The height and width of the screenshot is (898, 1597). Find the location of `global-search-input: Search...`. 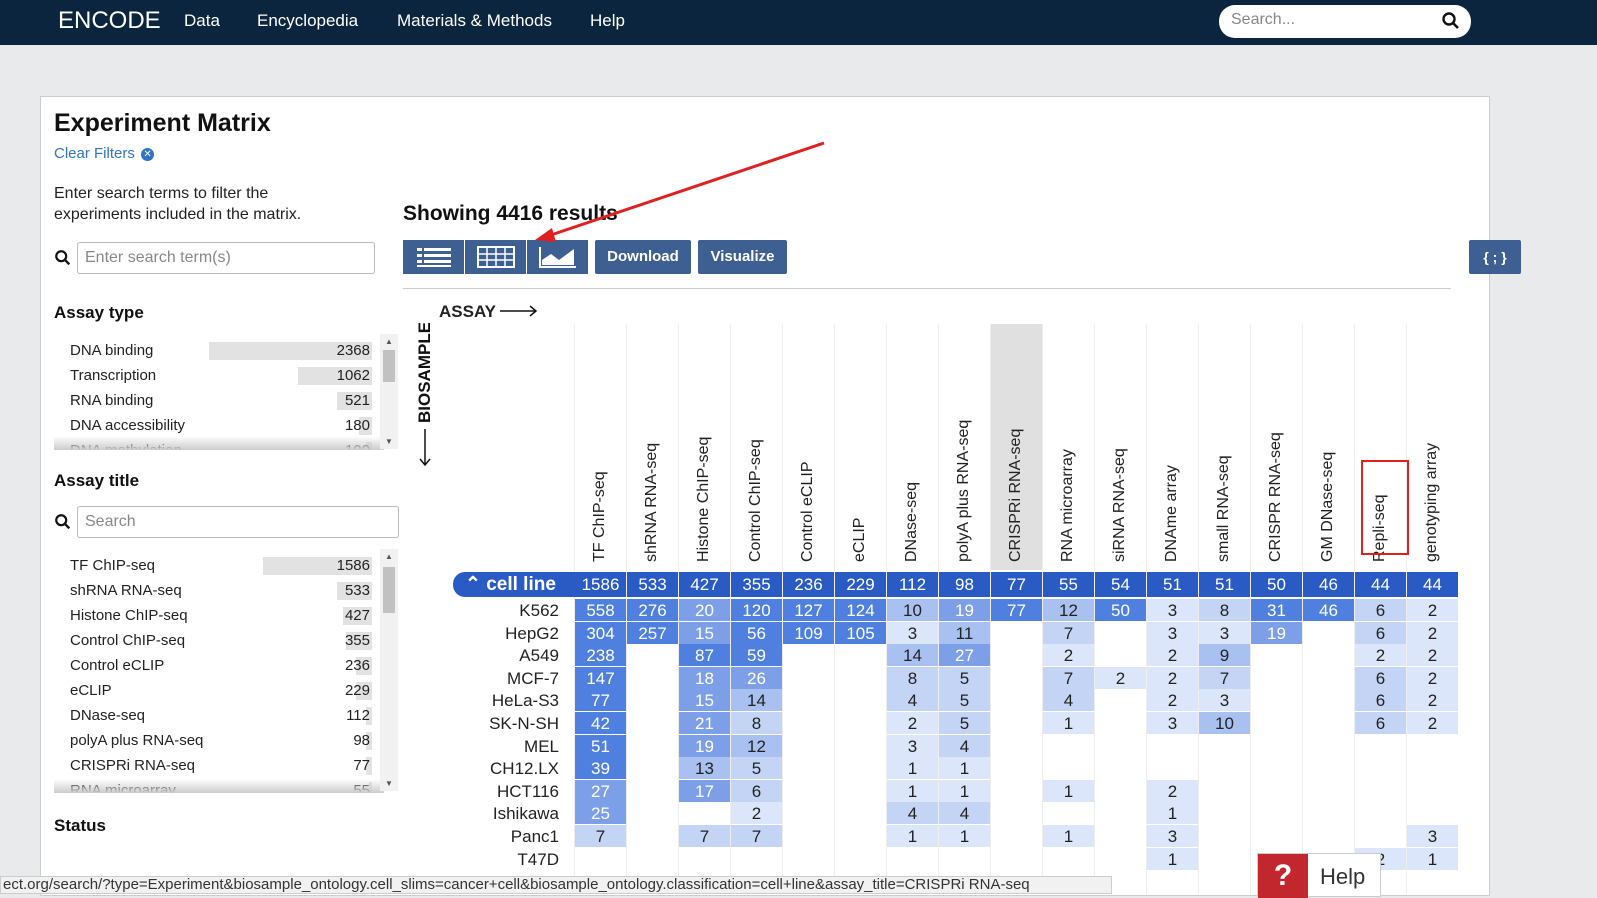

global-search-input: Search... is located at coordinates (1345, 21).